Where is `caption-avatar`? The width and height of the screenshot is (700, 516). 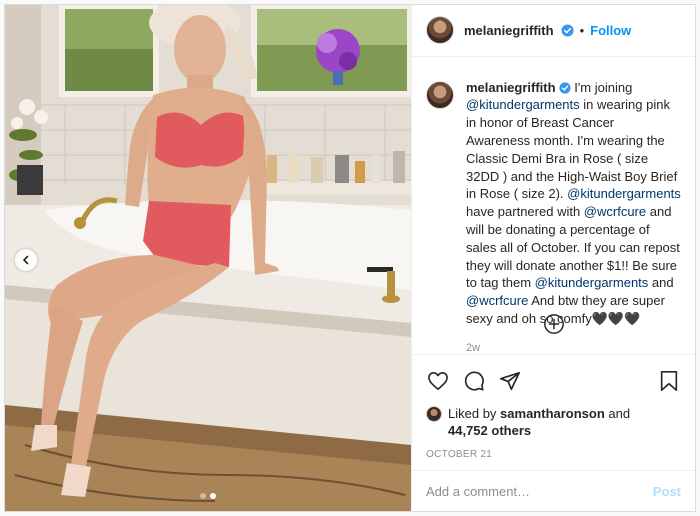 caption-avatar is located at coordinates (440, 94).